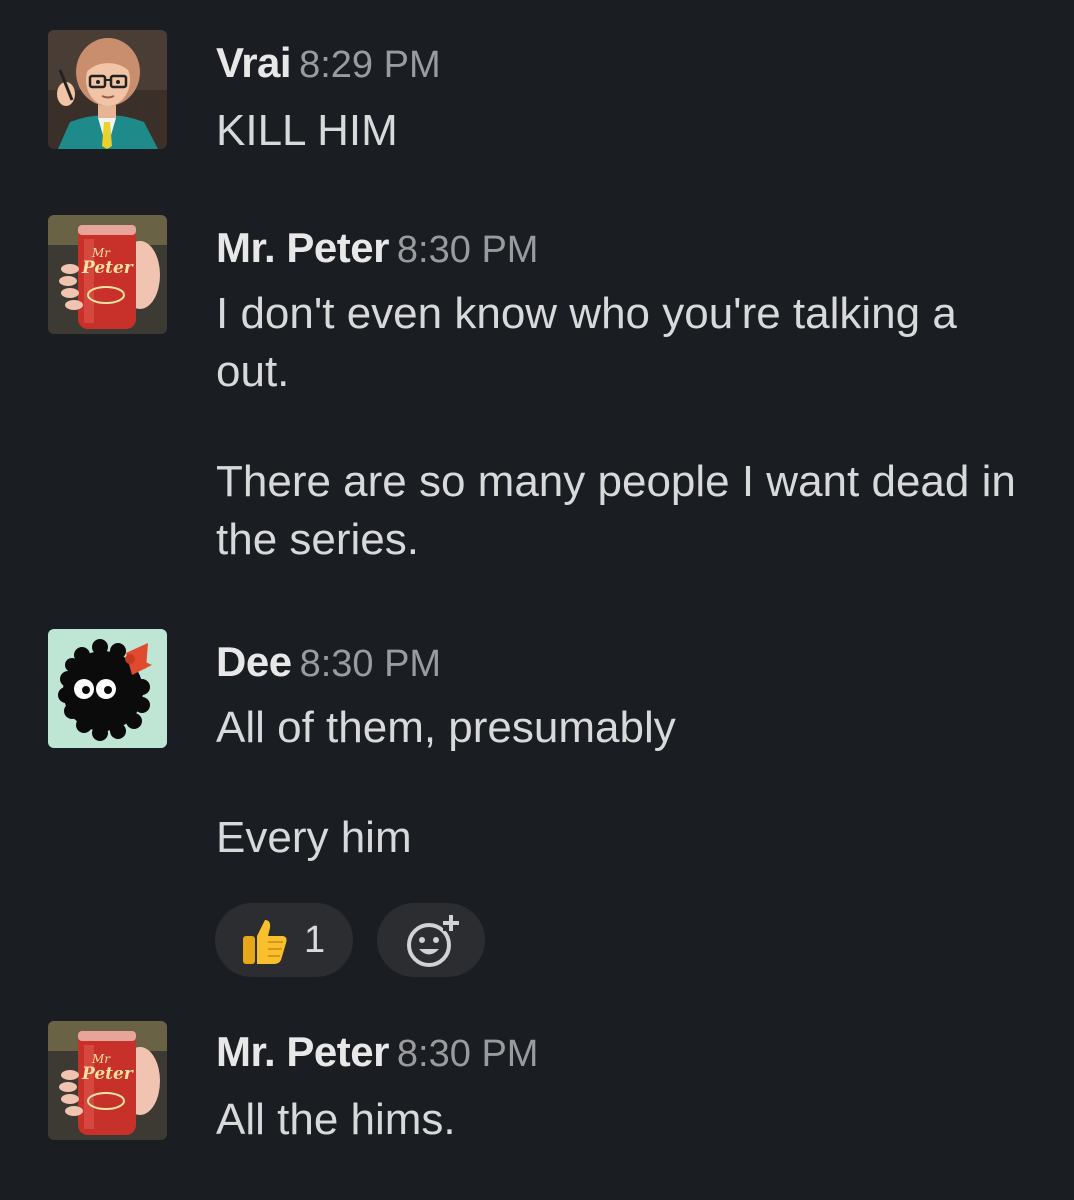 Image resolution: width=1074 pixels, height=1200 pixels. Describe the element at coordinates (315, 940) in the screenshot. I see `reaction-count: 1` at that location.